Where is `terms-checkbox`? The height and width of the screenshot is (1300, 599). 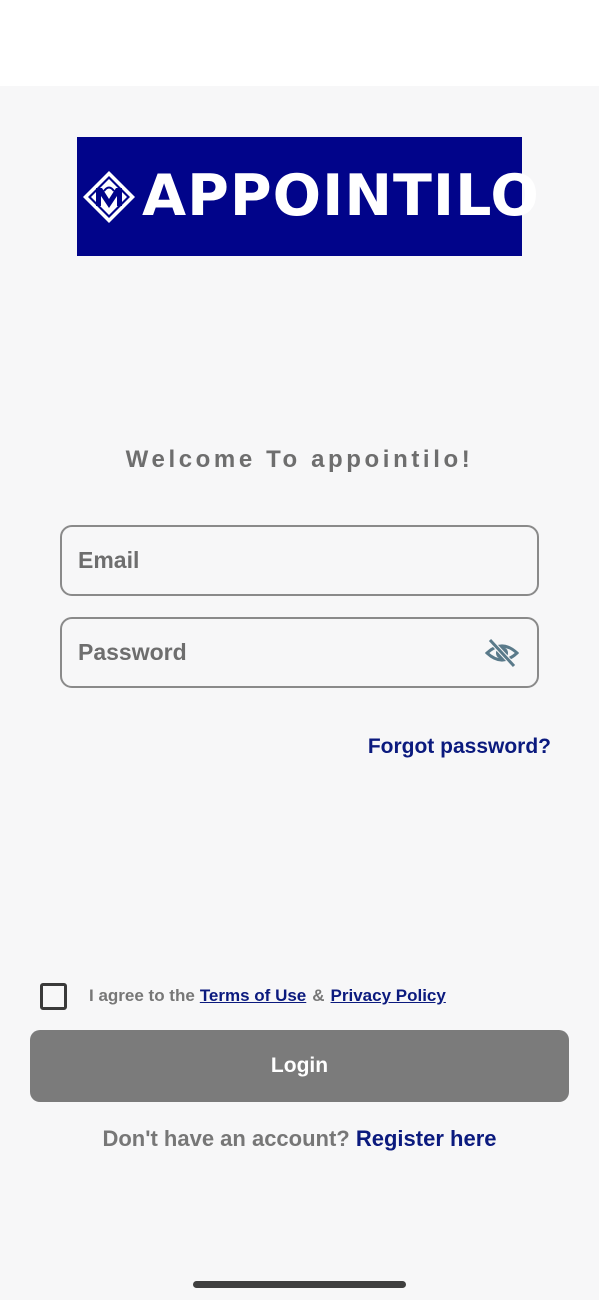
terms-checkbox is located at coordinates (53, 996).